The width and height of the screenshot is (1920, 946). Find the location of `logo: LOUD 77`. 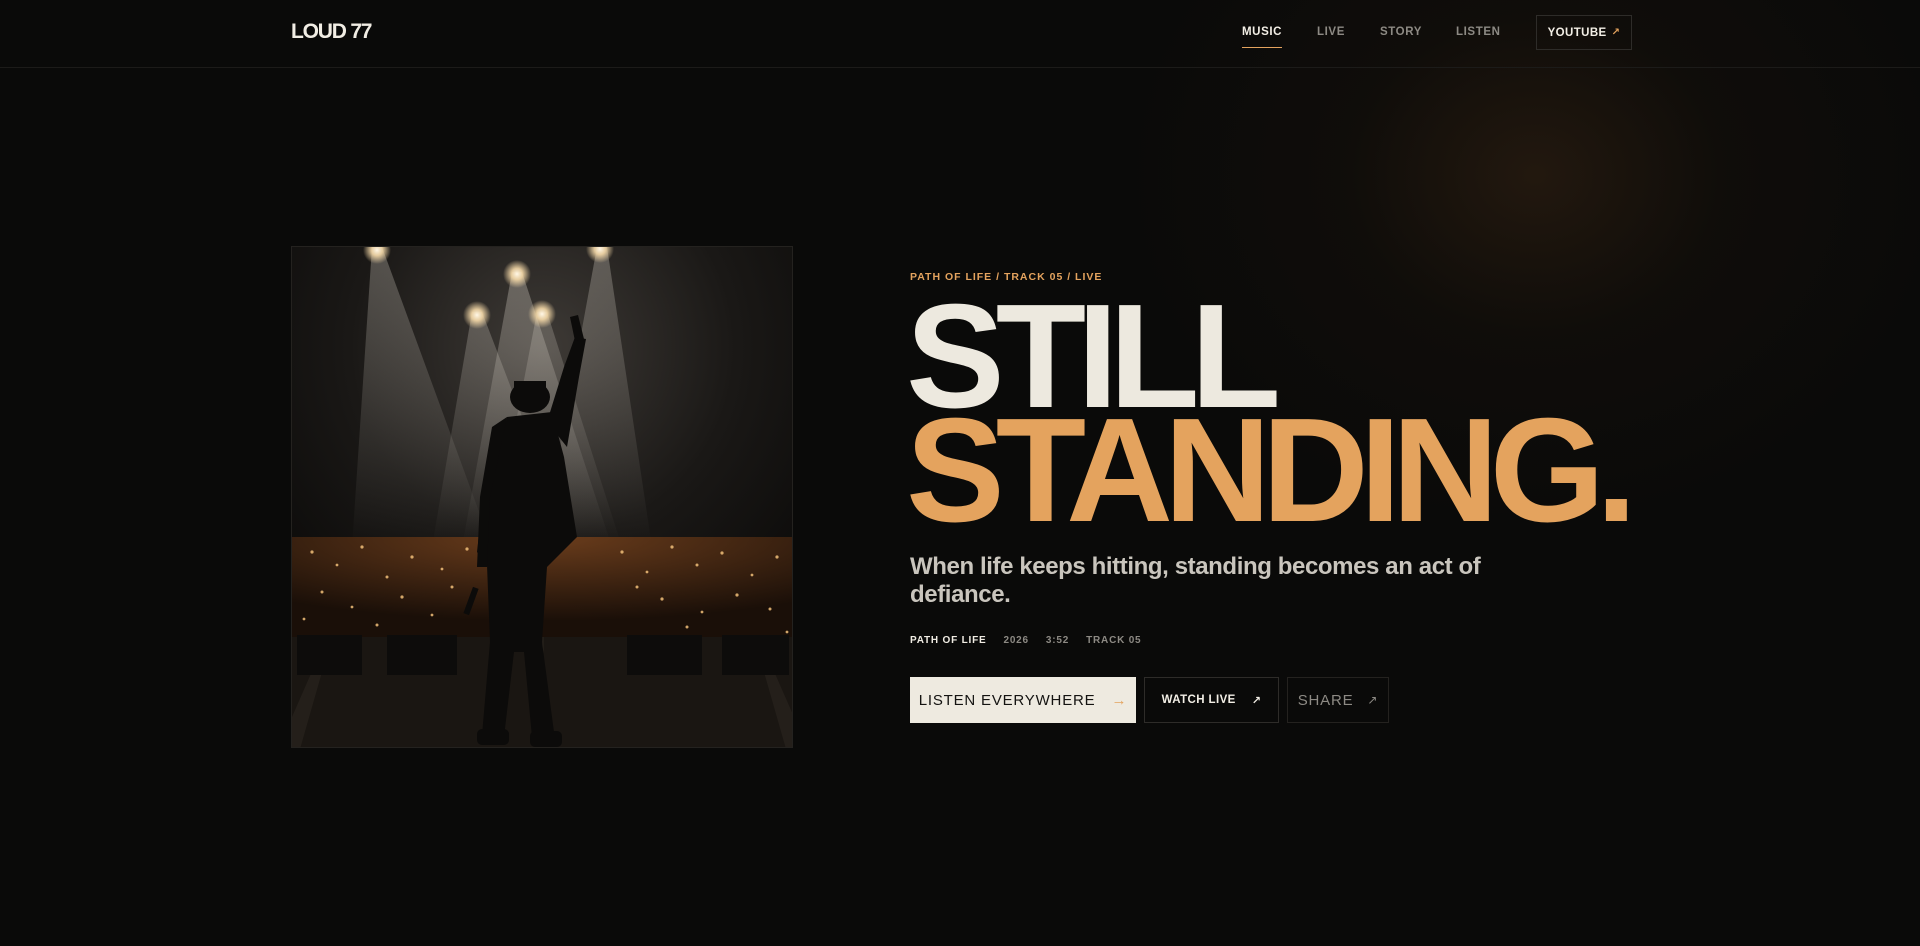

logo: LOUD 77 is located at coordinates (332, 32).